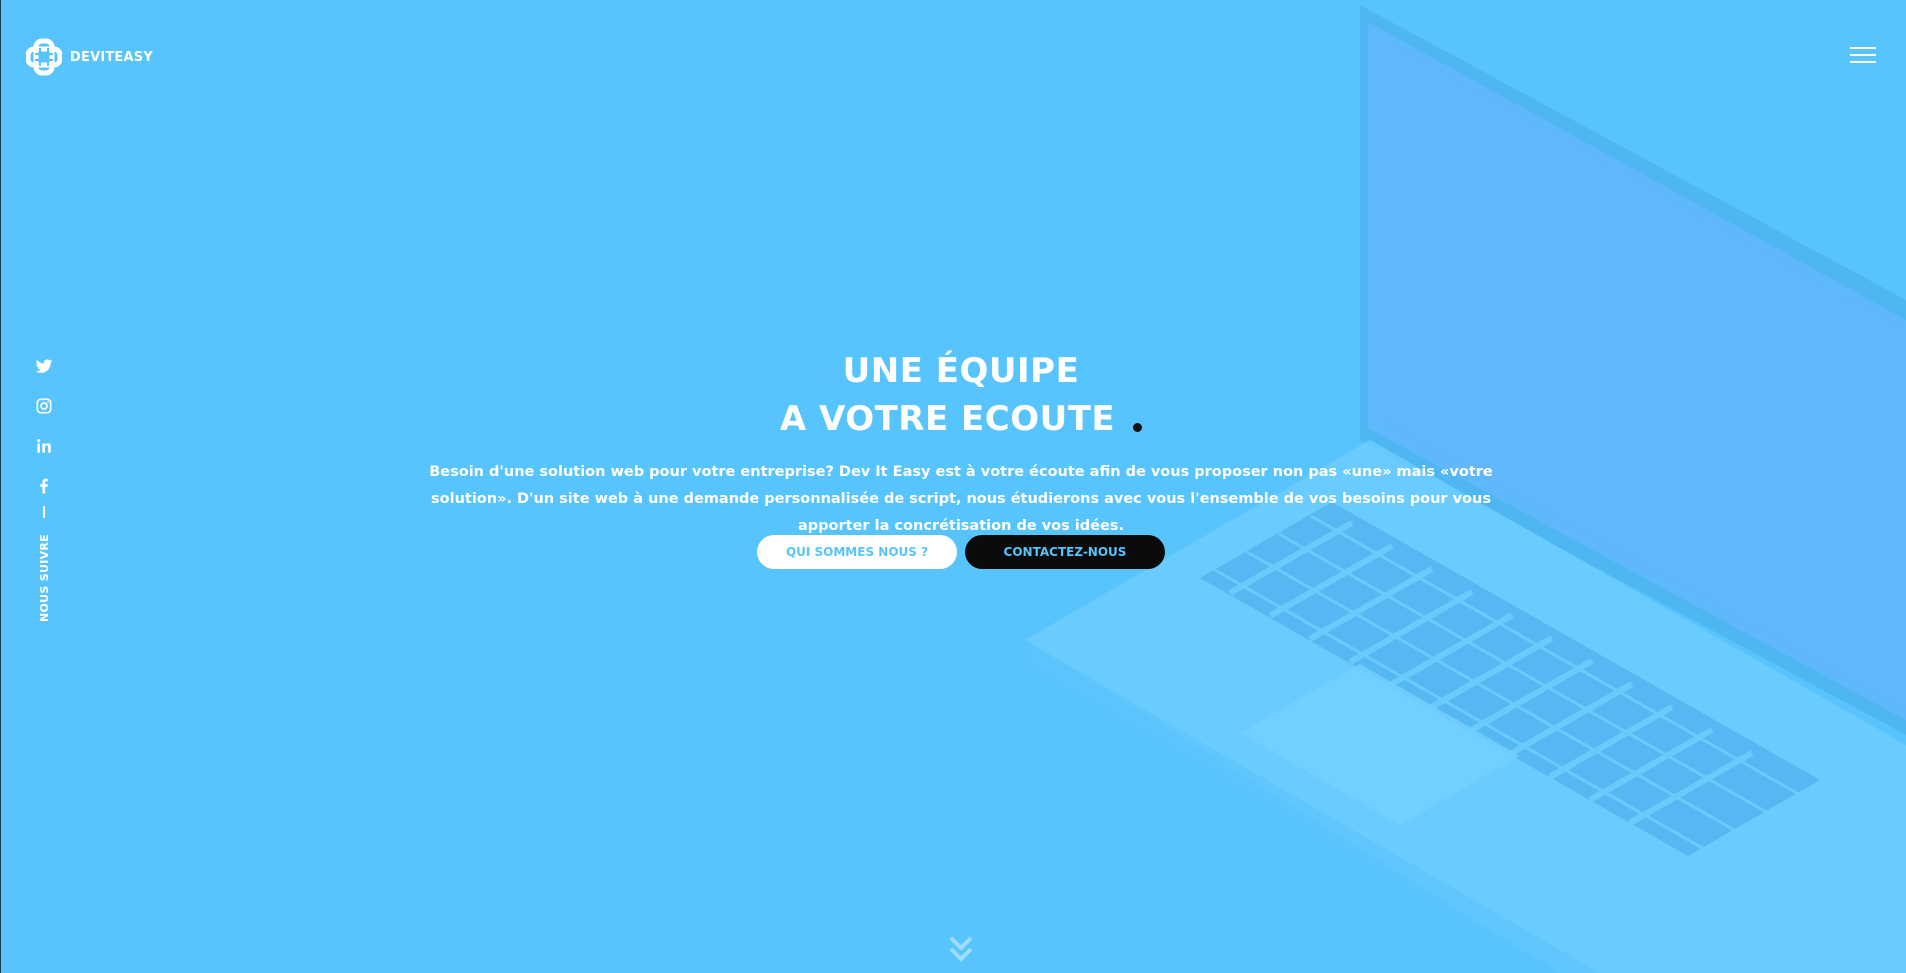  Describe the element at coordinates (961, 552) in the screenshot. I see `hero-buttons: QUI SOMMES NOUS ? CONTACTEZ-NOUS` at that location.